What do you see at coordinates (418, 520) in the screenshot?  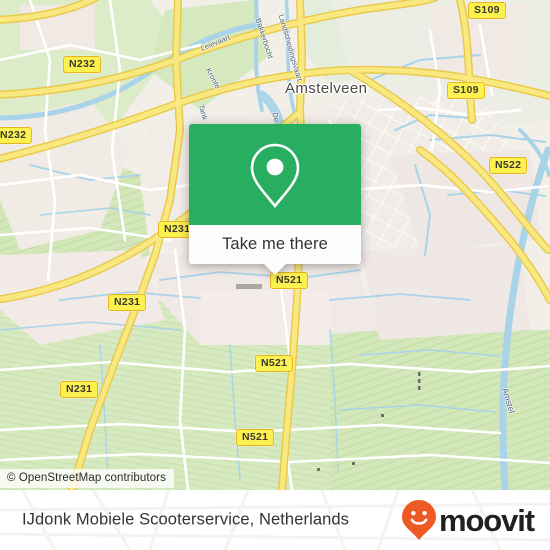 I see `moovit-pin-smile-icon` at bounding box center [418, 520].